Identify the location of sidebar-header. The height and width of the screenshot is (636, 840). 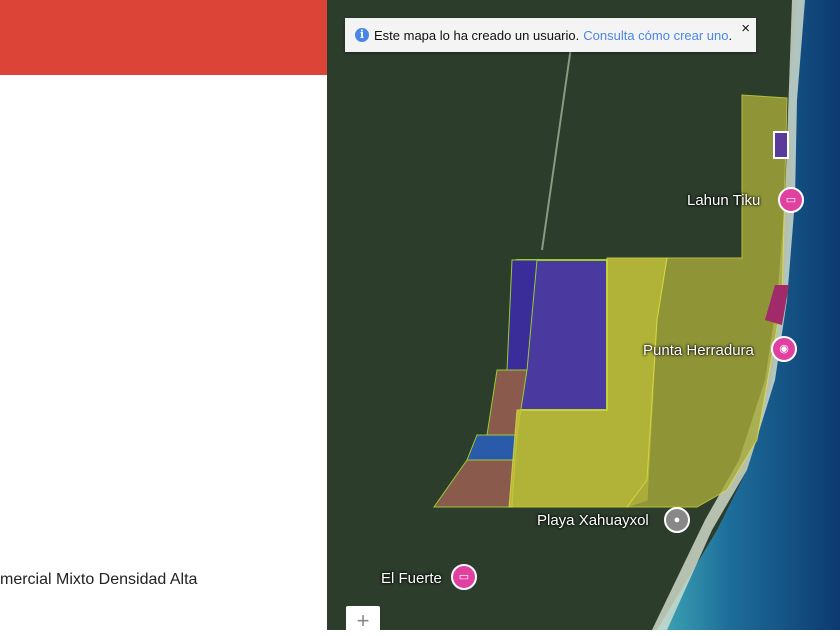
(163, 37).